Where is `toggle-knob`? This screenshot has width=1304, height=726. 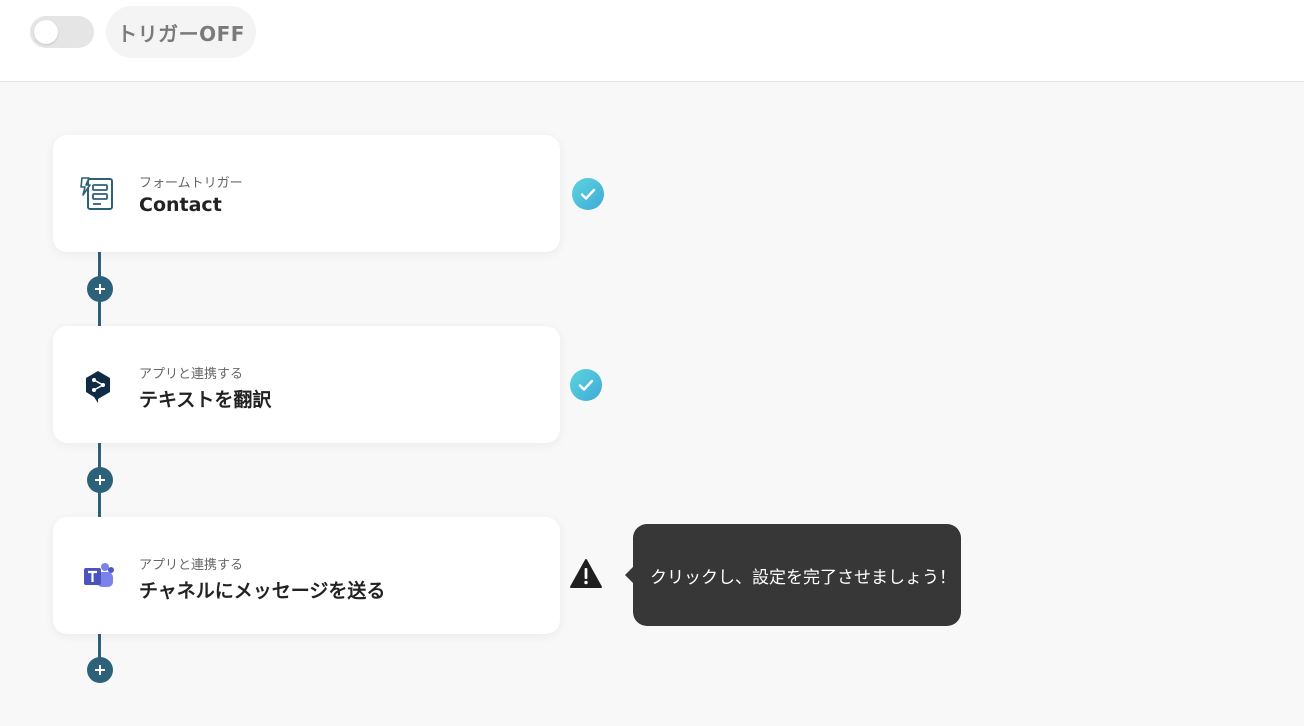
toggle-knob is located at coordinates (46, 32).